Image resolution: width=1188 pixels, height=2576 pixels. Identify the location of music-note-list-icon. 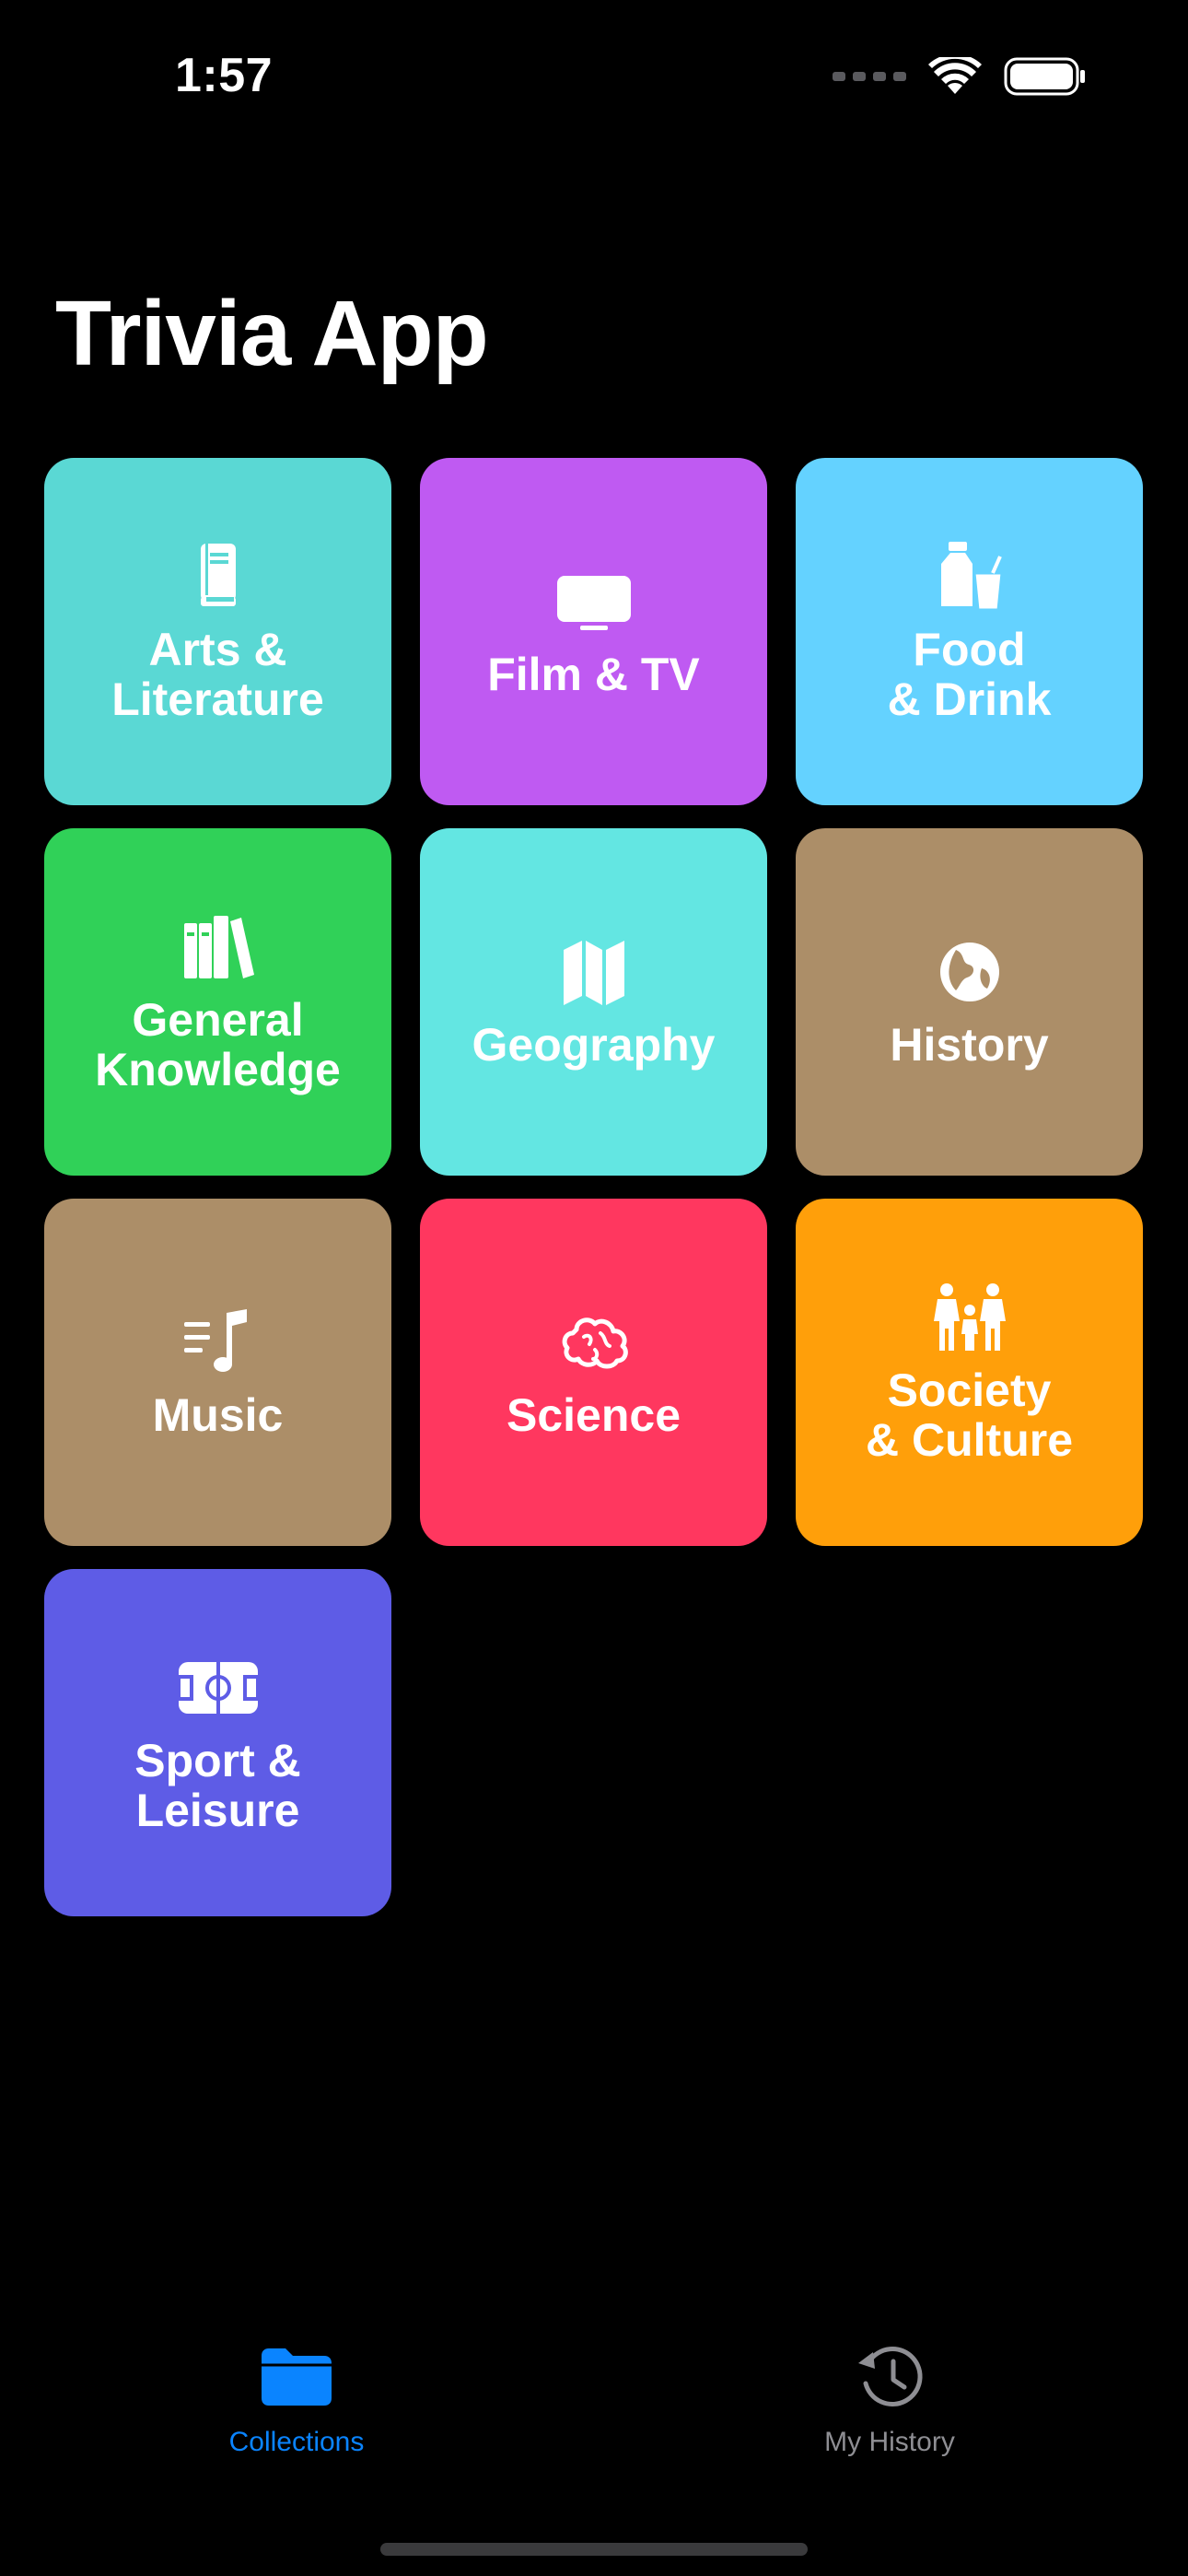
(218, 1342).